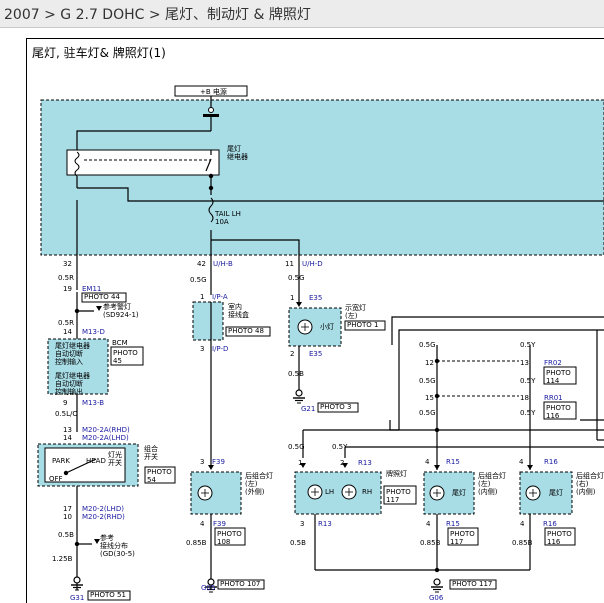  What do you see at coordinates (96, 461) in the screenshot?
I see `switch-position-label: HEAD` at bounding box center [96, 461].